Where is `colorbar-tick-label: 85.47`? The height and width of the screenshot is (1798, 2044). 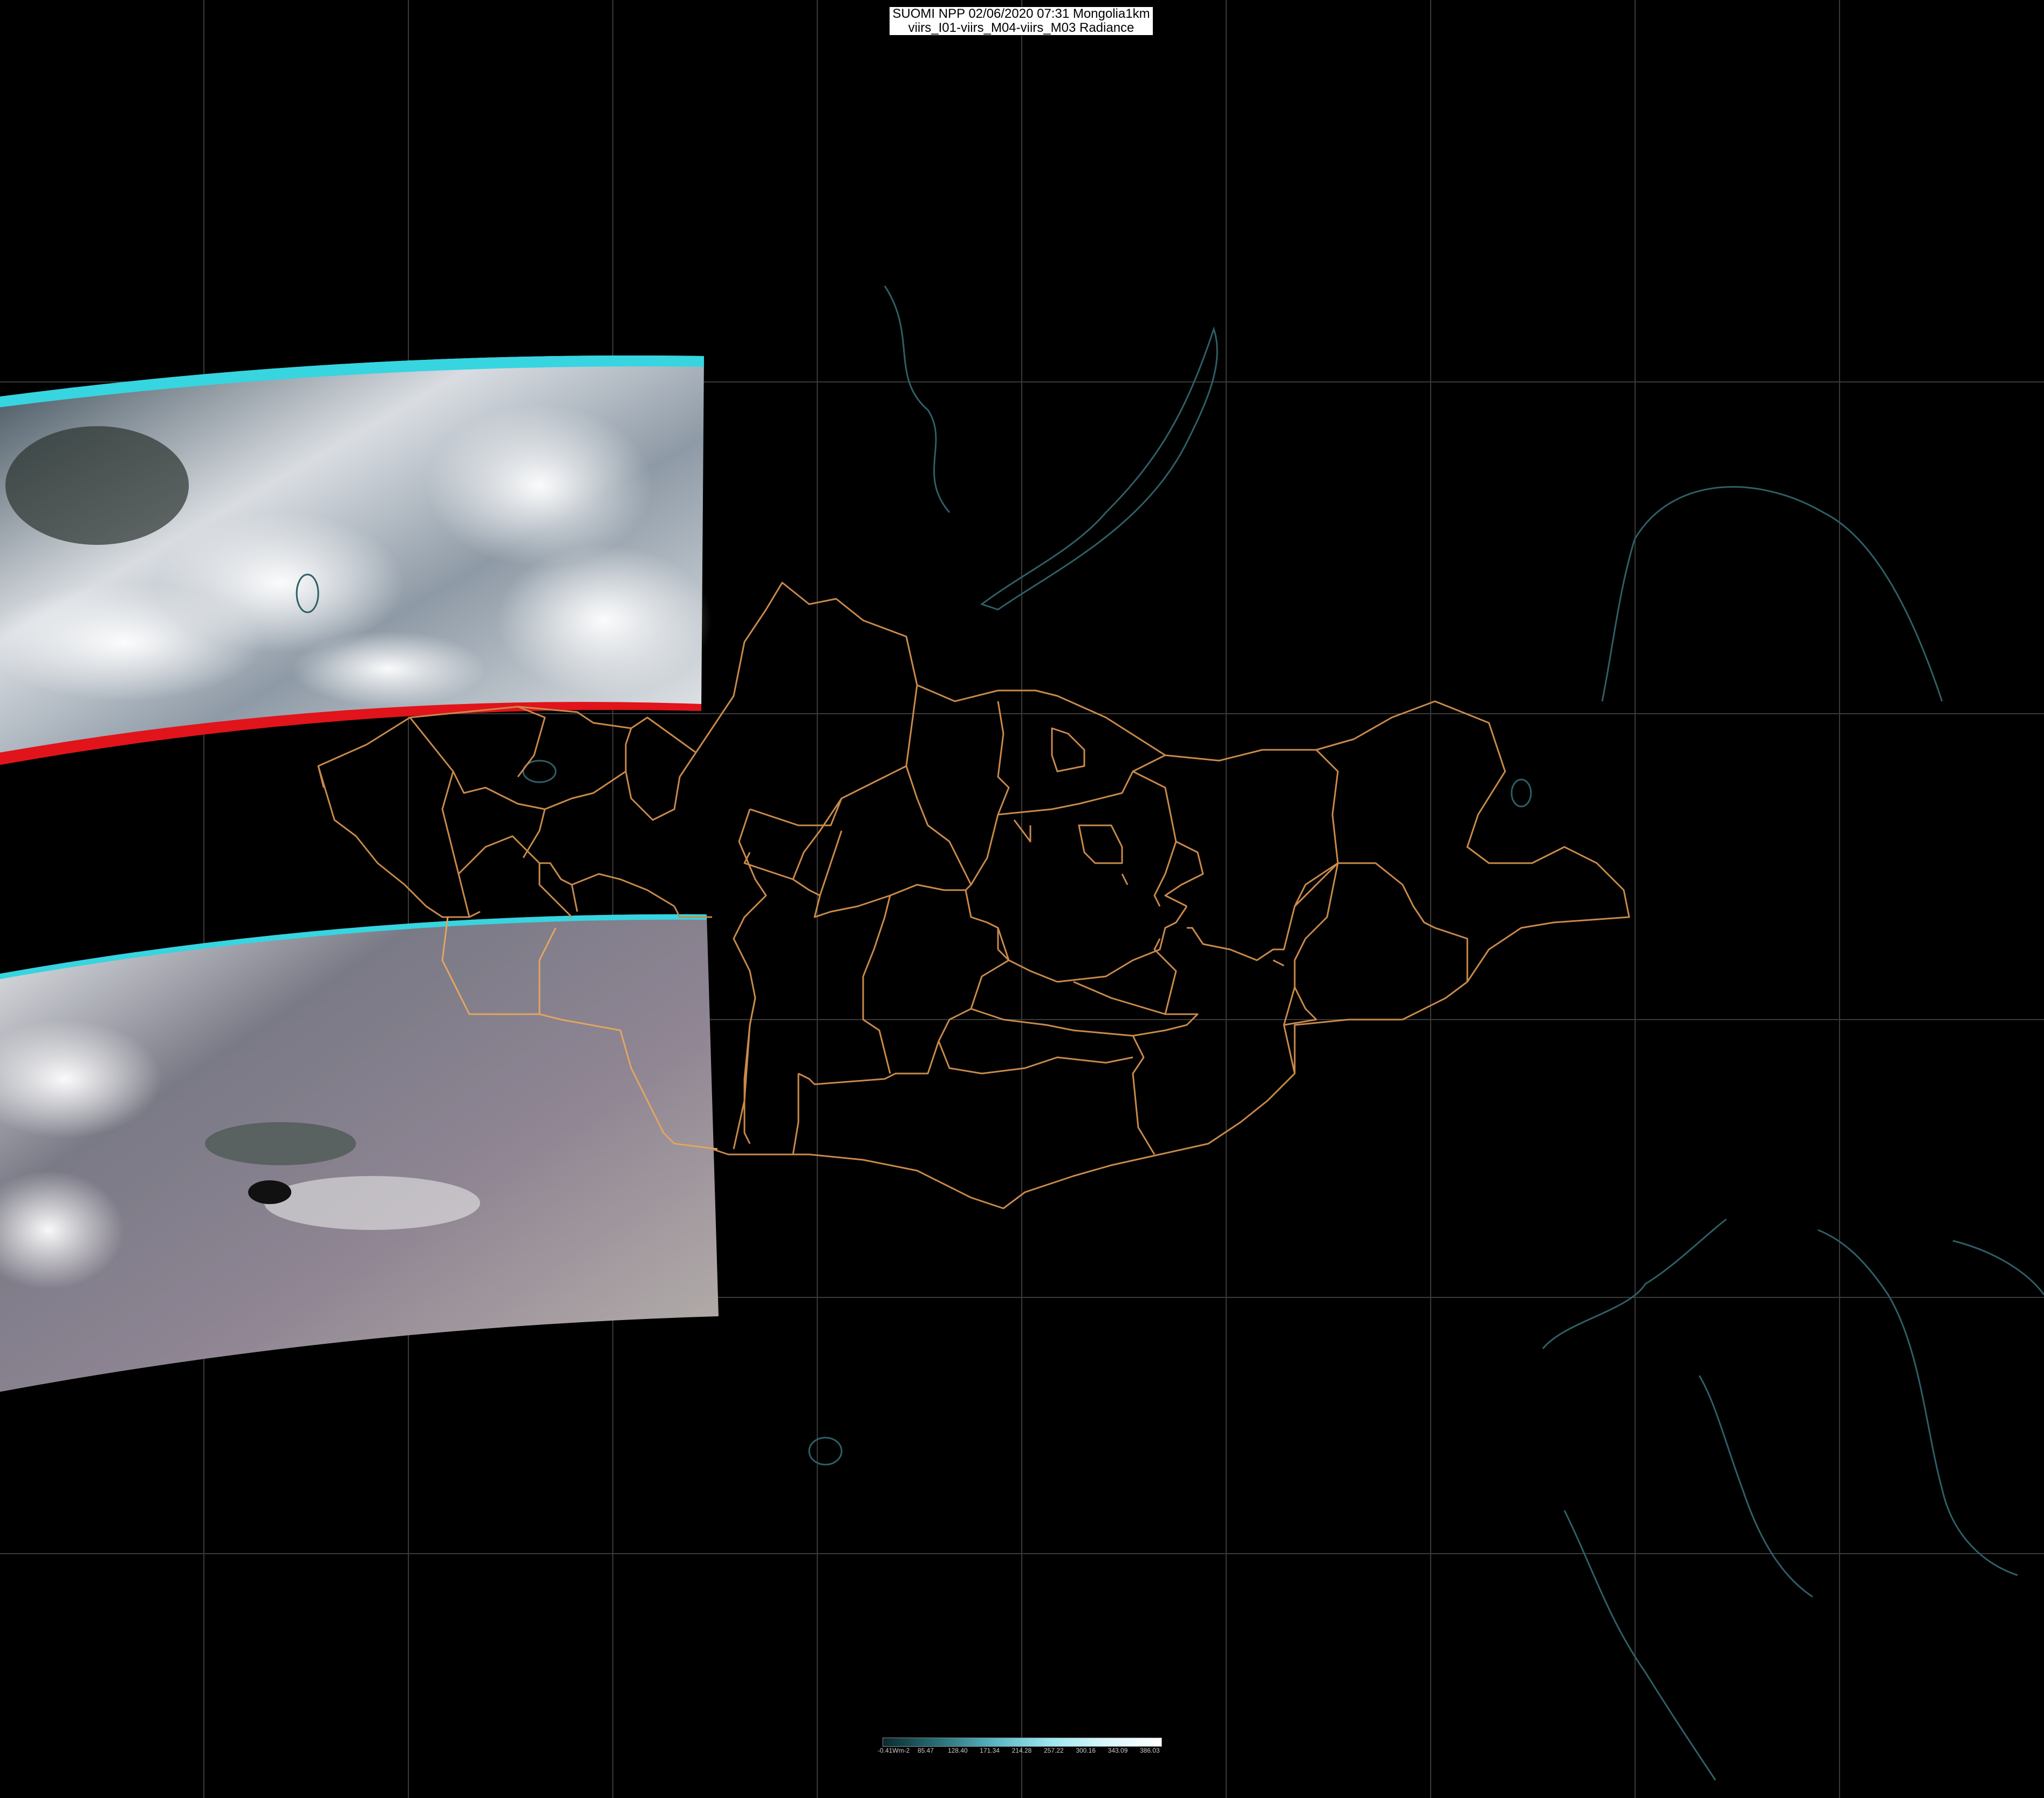 colorbar-tick-label: 85.47 is located at coordinates (925, 1750).